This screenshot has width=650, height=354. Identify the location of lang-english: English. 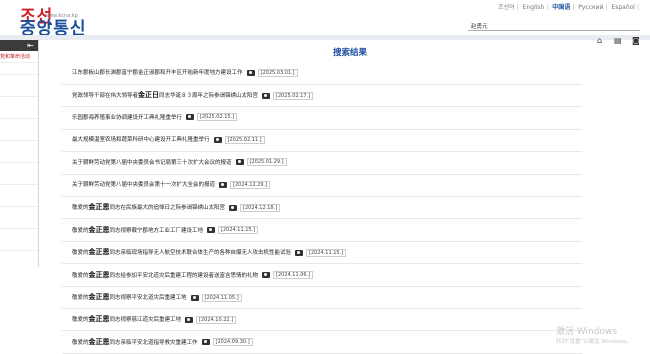
(534, 7).